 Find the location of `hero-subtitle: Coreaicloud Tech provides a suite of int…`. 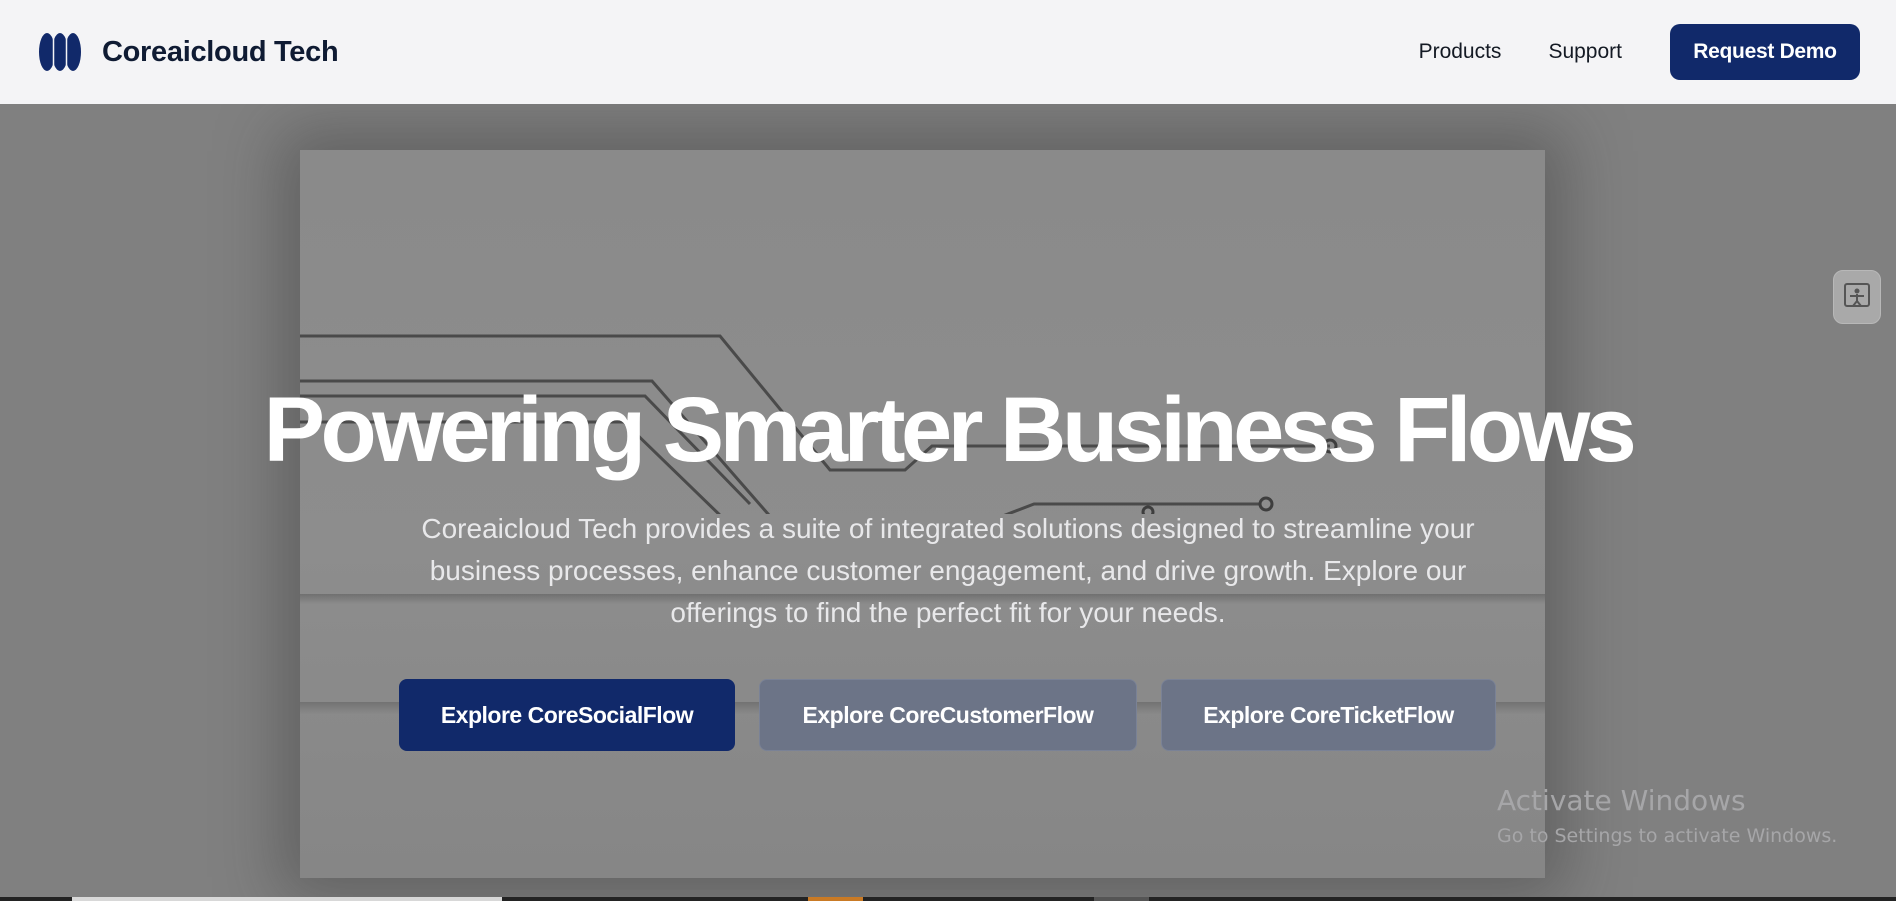

hero-subtitle: Coreaicloud Tech provides a suite of int… is located at coordinates (948, 570).